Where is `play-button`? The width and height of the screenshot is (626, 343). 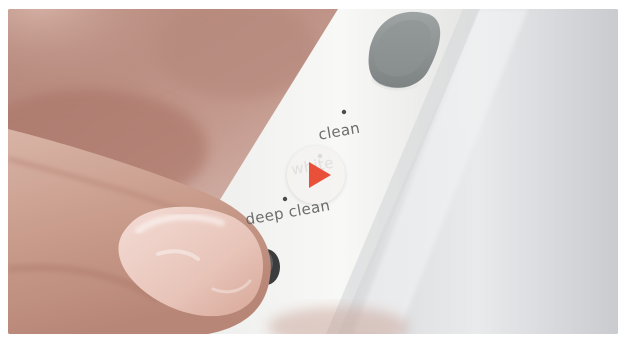 play-button is located at coordinates (316, 175).